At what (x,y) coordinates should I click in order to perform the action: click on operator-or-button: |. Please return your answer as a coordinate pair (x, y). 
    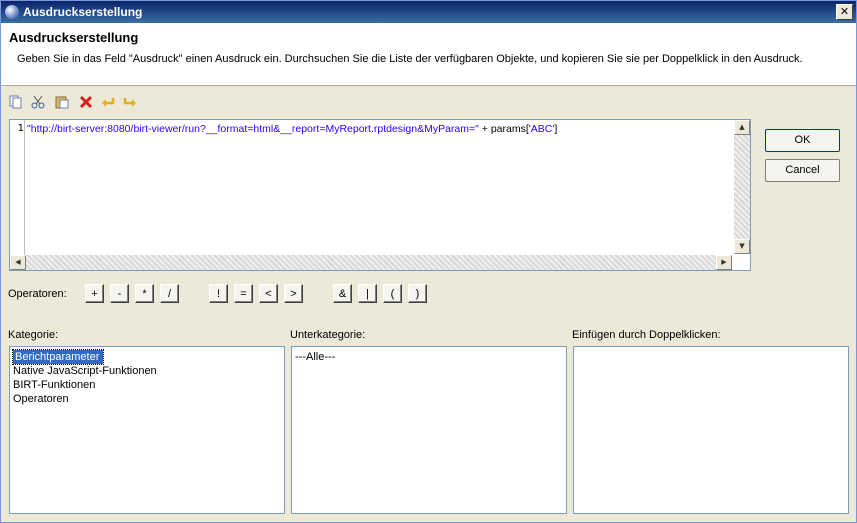
    Looking at the image, I should click on (367, 293).